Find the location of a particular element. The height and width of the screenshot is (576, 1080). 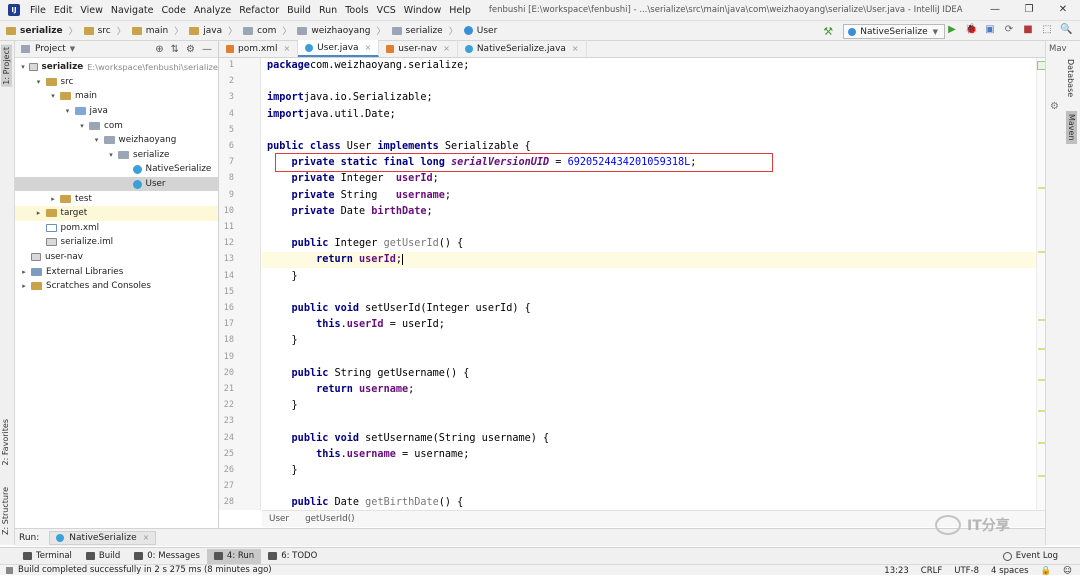

menu-edit: Edit is located at coordinates (63, 10).